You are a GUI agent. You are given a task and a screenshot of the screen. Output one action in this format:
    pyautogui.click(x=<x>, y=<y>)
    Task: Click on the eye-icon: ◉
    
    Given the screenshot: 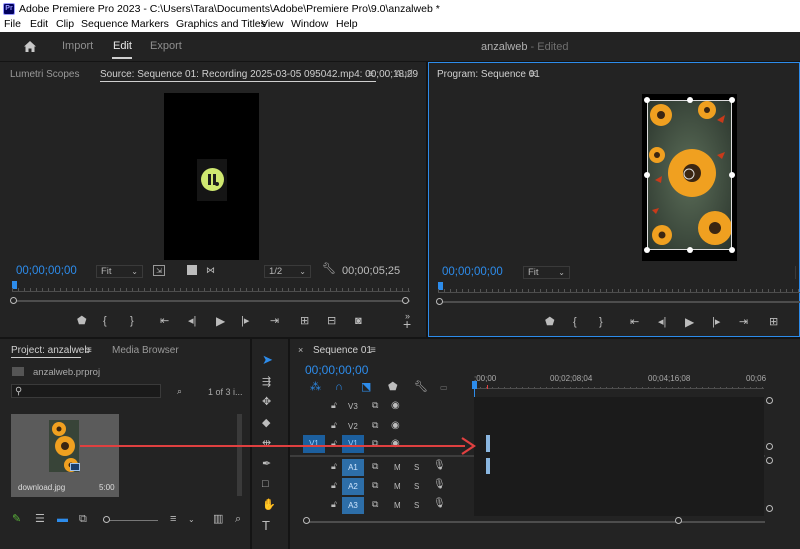 What is the action you would take?
    pyautogui.click(x=395, y=405)
    